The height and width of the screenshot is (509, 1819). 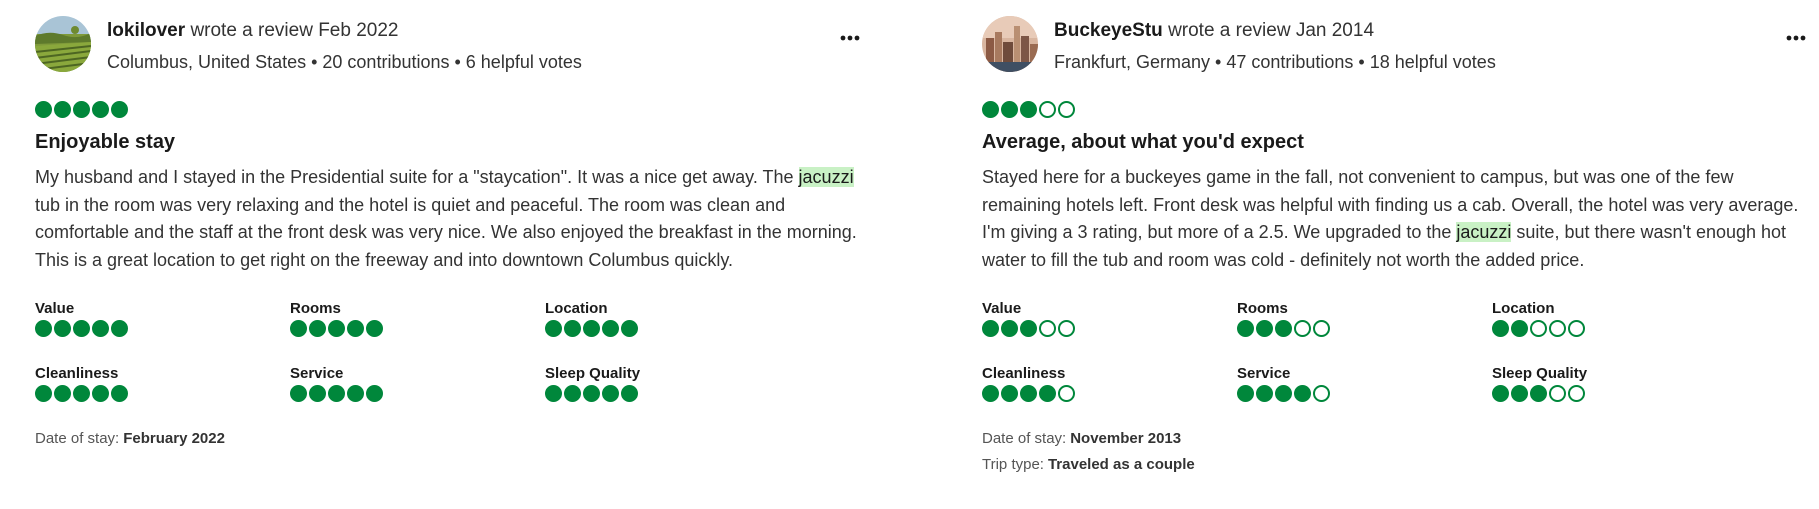 I want to click on author-line: lokilover wrote a review Feb 2022, so click(x=253, y=31).